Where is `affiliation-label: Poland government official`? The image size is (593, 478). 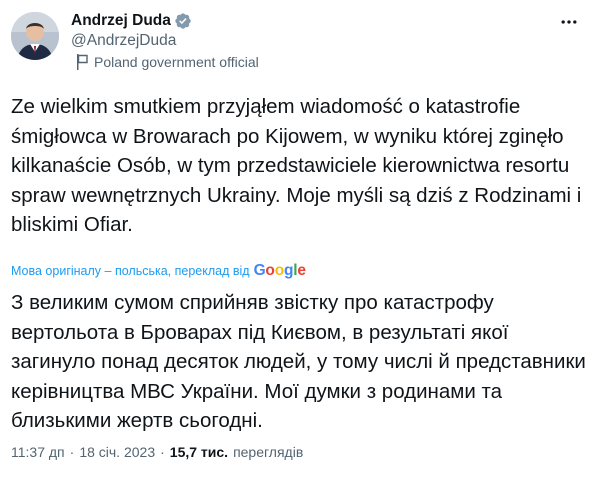
affiliation-label: Poland government official is located at coordinates (168, 62).